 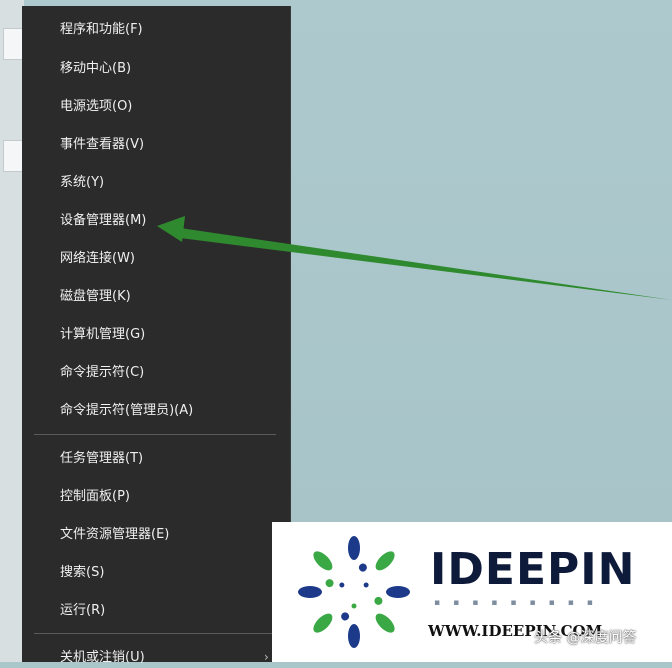 What do you see at coordinates (102, 373) in the screenshot?
I see `menu-item-command-prompt: 命令提示符(C)` at bounding box center [102, 373].